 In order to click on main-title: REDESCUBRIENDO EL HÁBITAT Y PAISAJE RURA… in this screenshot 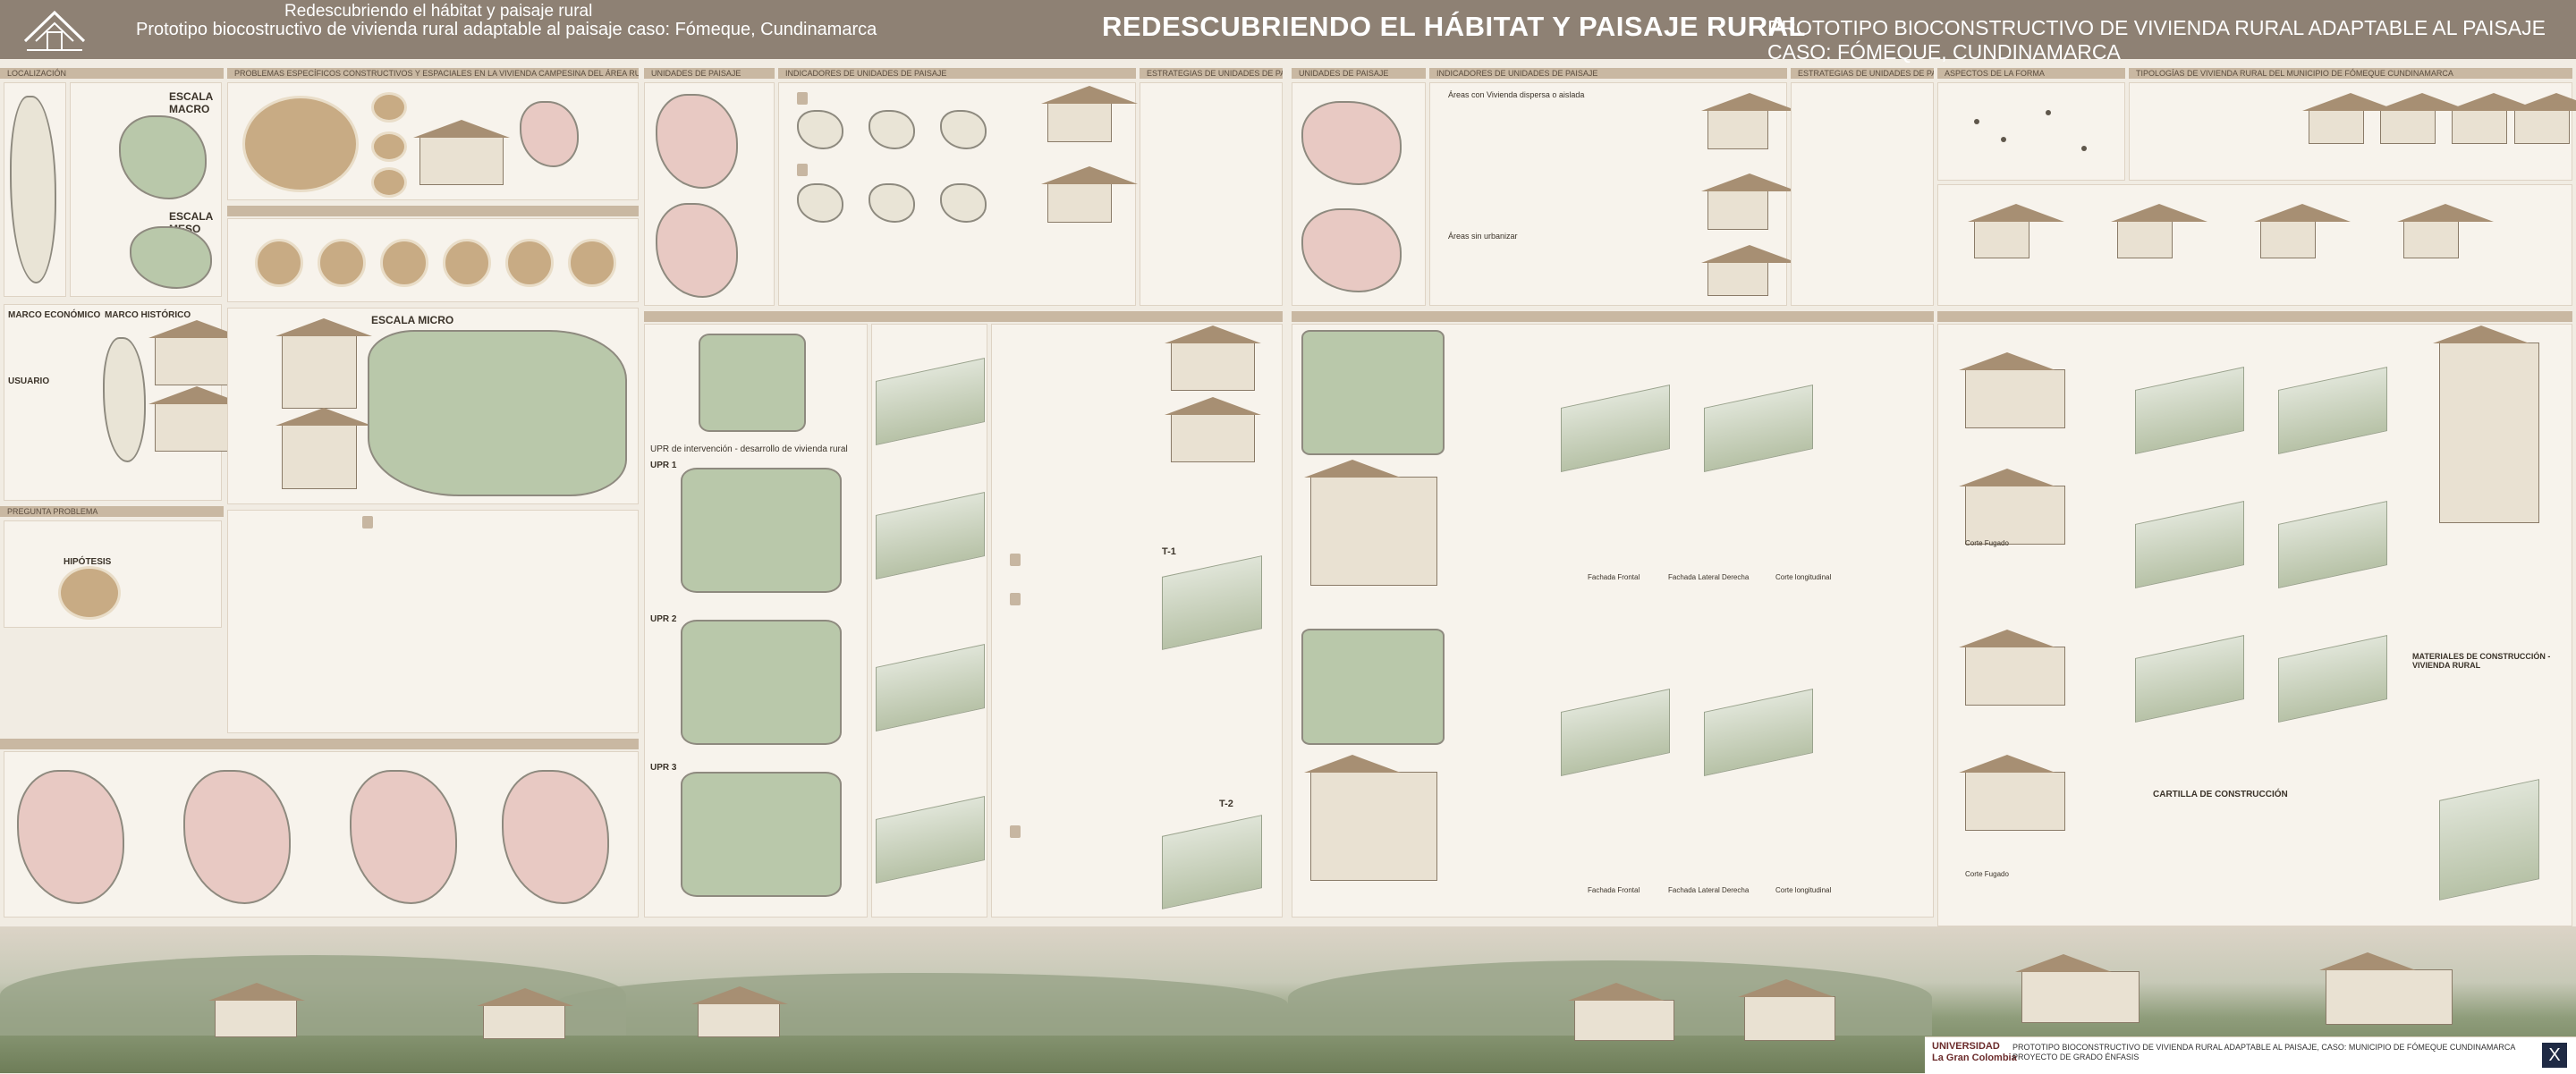, I will do `click(1454, 26)`.